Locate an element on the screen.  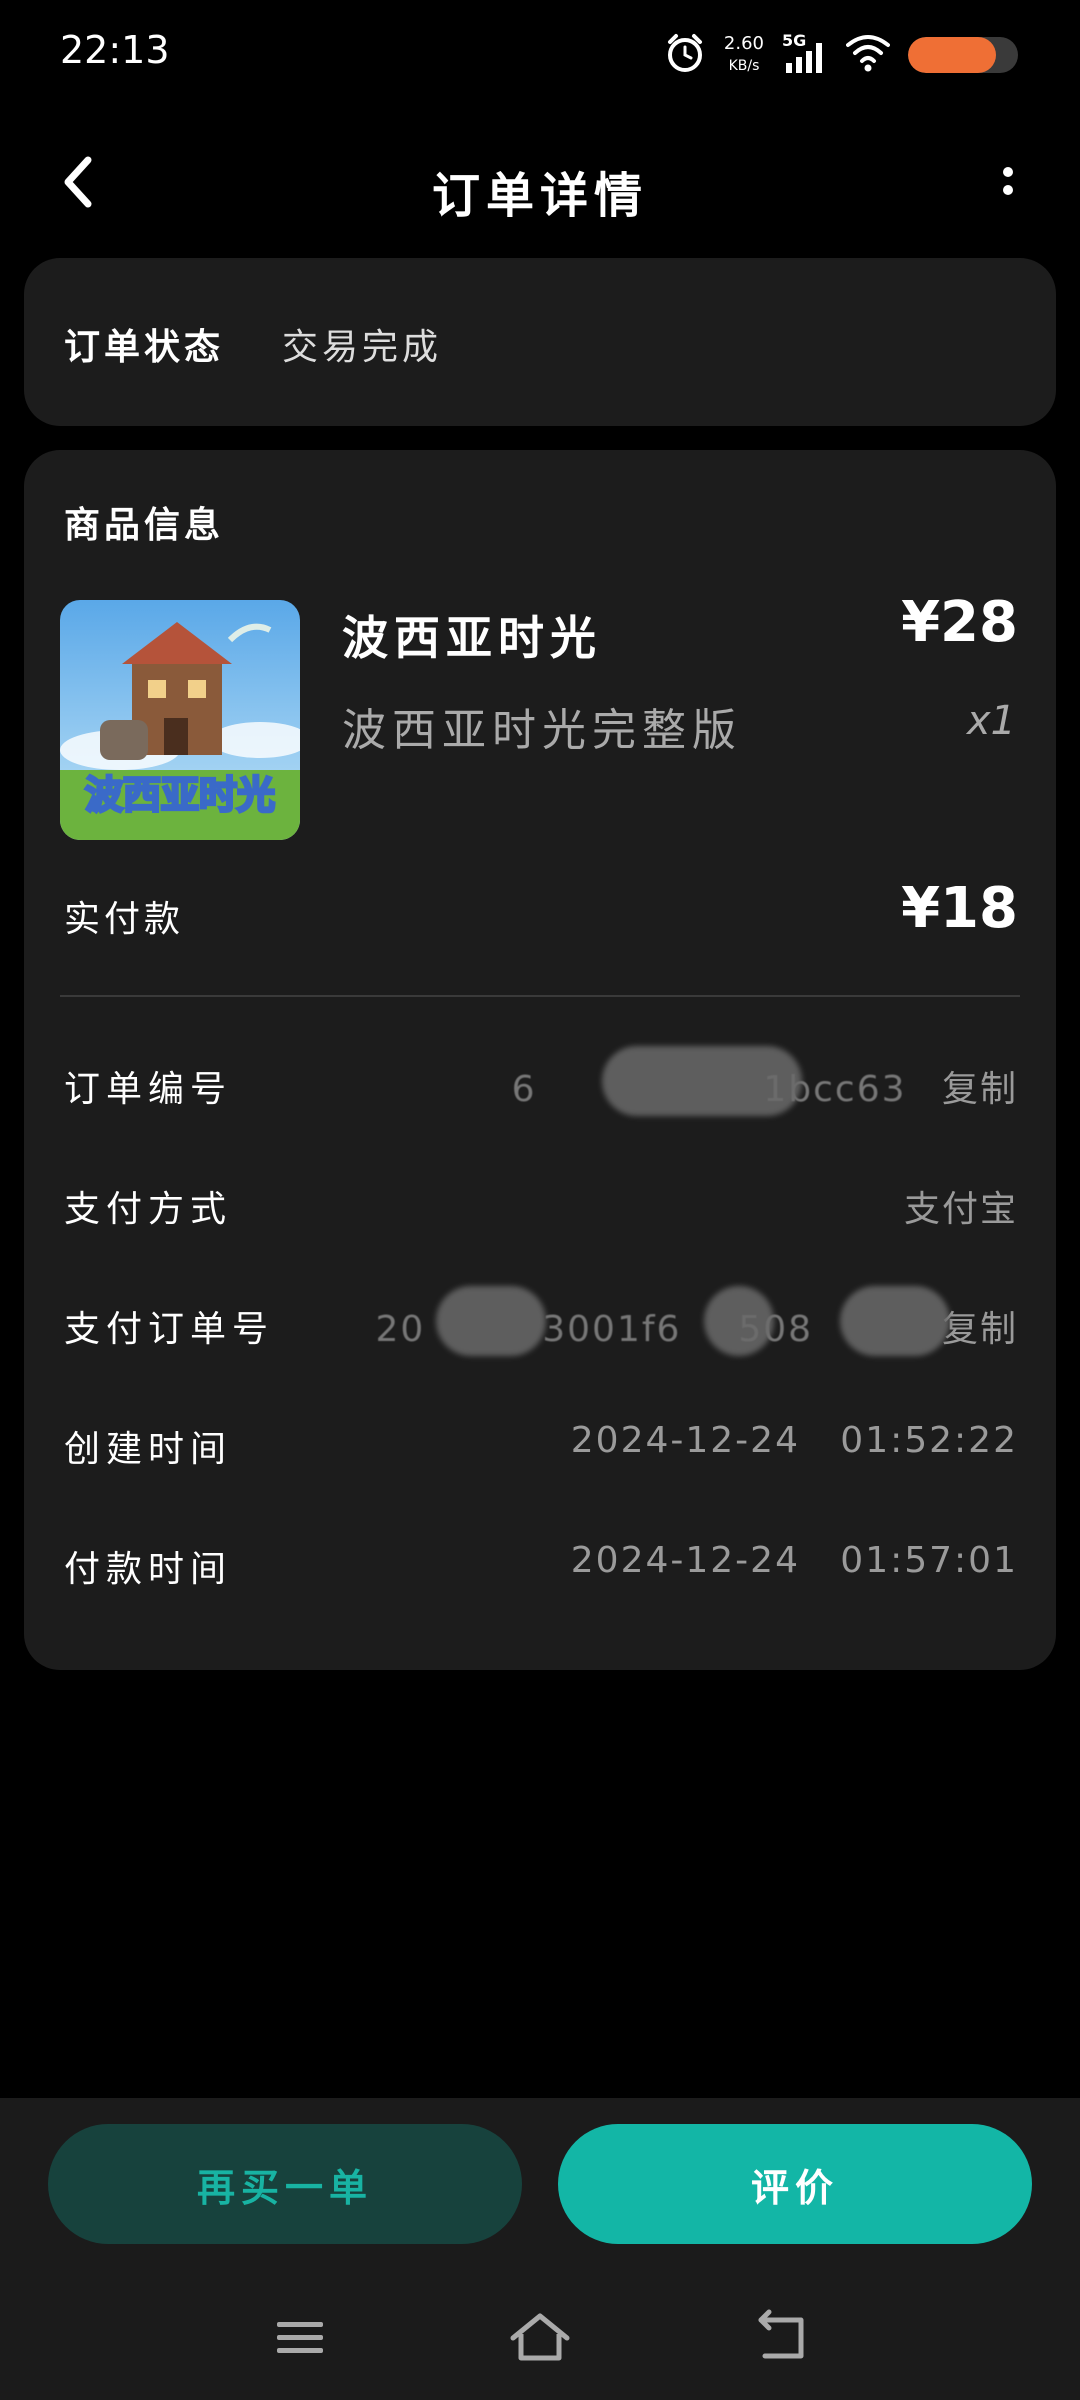
product-thumbnail: 波西亚时光 is located at coordinates (180, 720).